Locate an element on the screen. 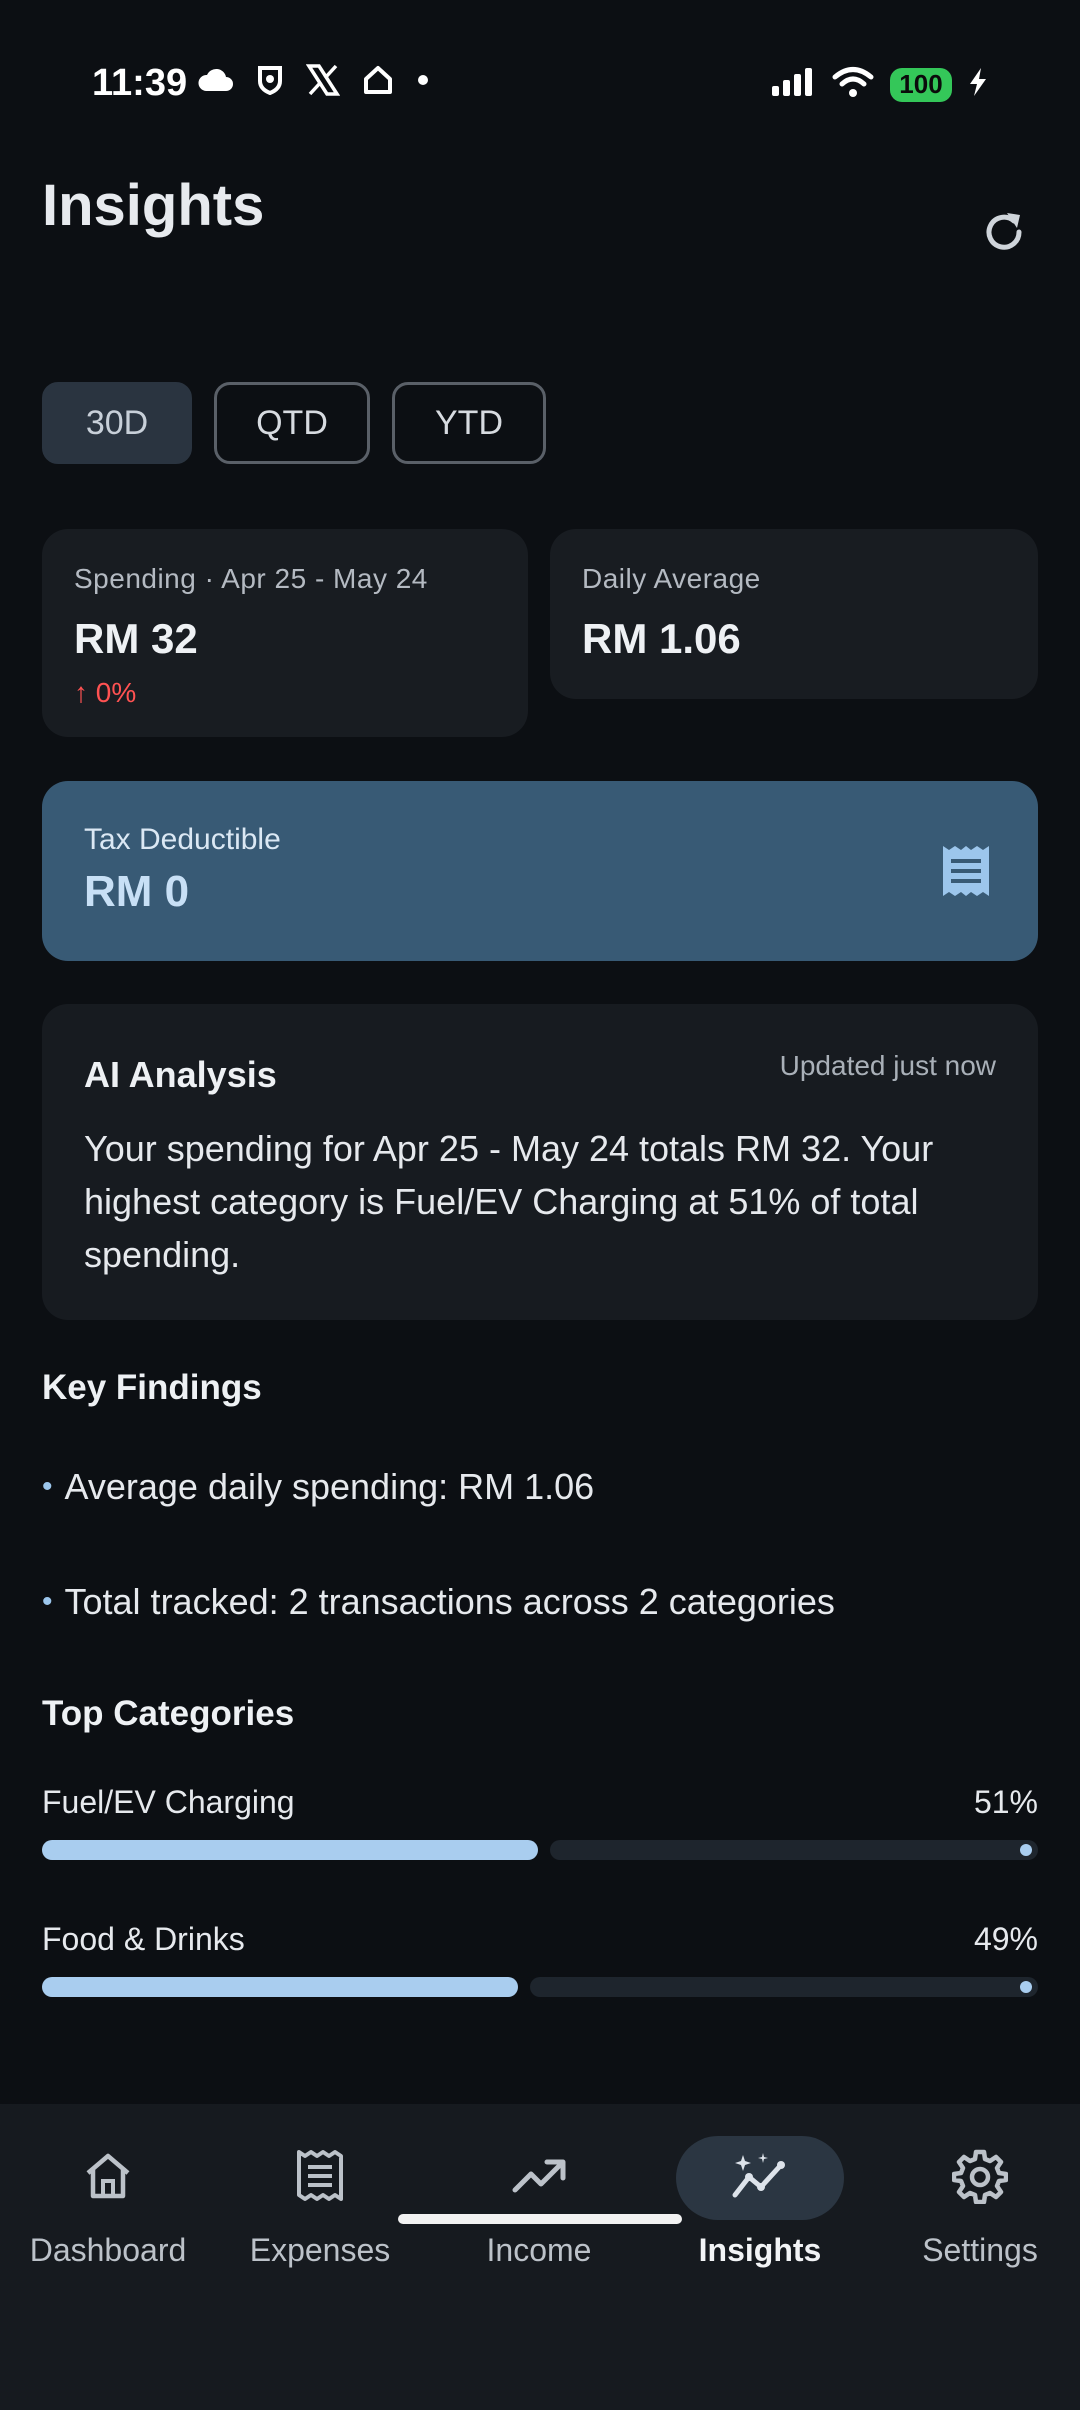 The height and width of the screenshot is (2410, 1080). ai-analysis-updated: Updated just now is located at coordinates (887, 1065).